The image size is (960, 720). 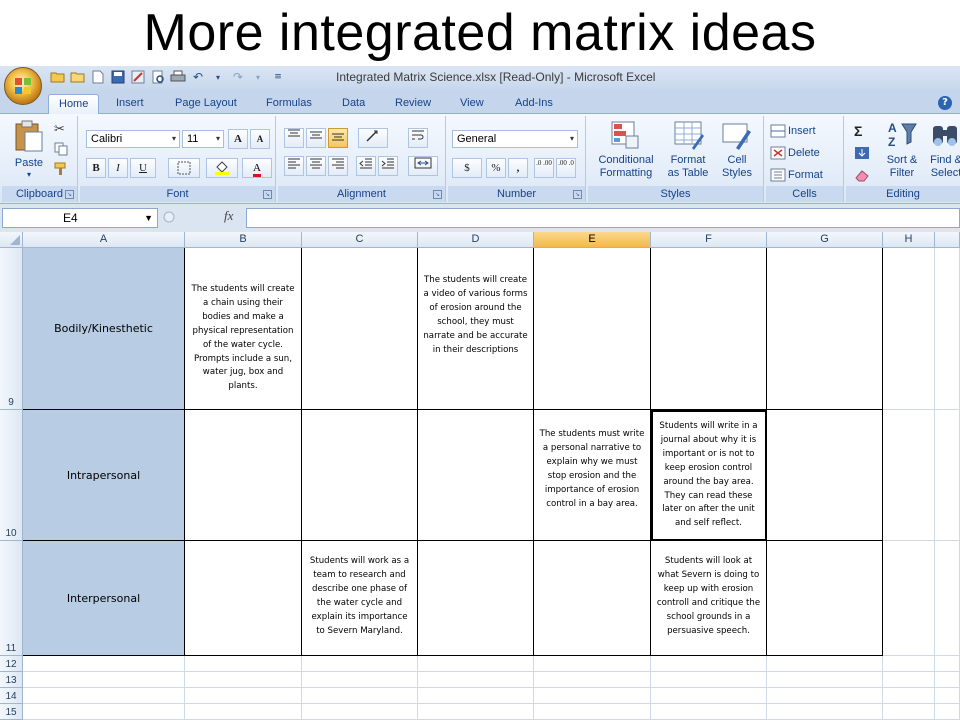 I want to click on italic-button: I, so click(x=118, y=168).